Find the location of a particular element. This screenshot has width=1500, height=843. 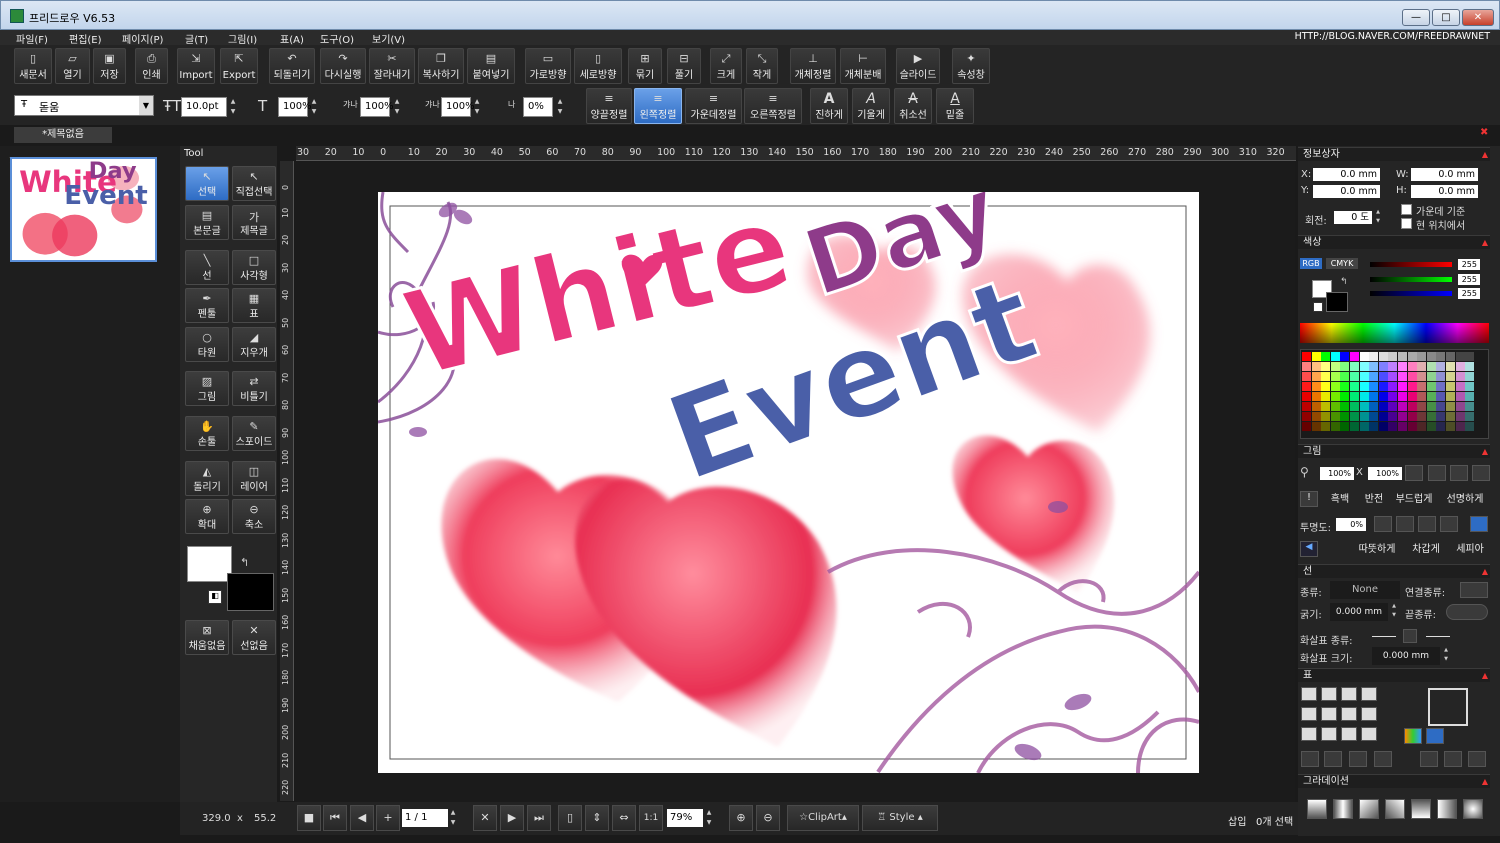

opacity-input: 0% is located at coordinates (1351, 524).